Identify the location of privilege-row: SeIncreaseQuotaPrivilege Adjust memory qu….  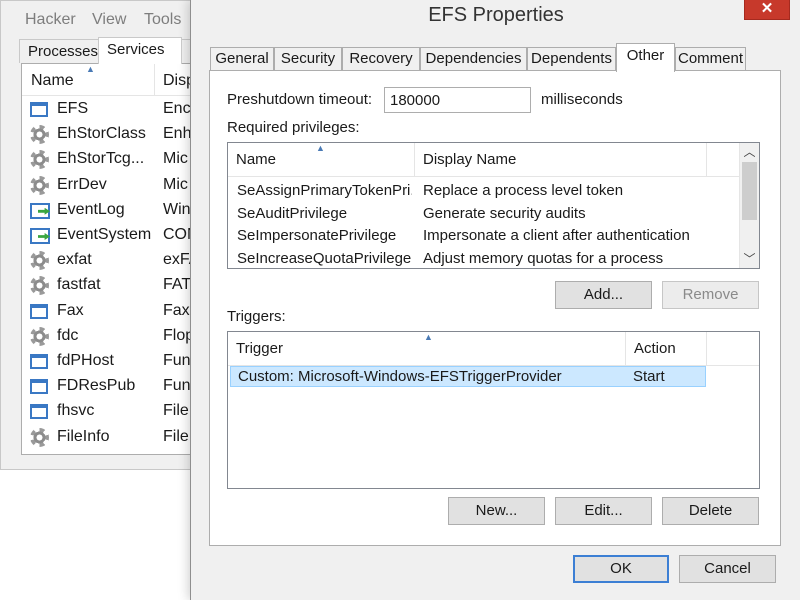
(484, 258).